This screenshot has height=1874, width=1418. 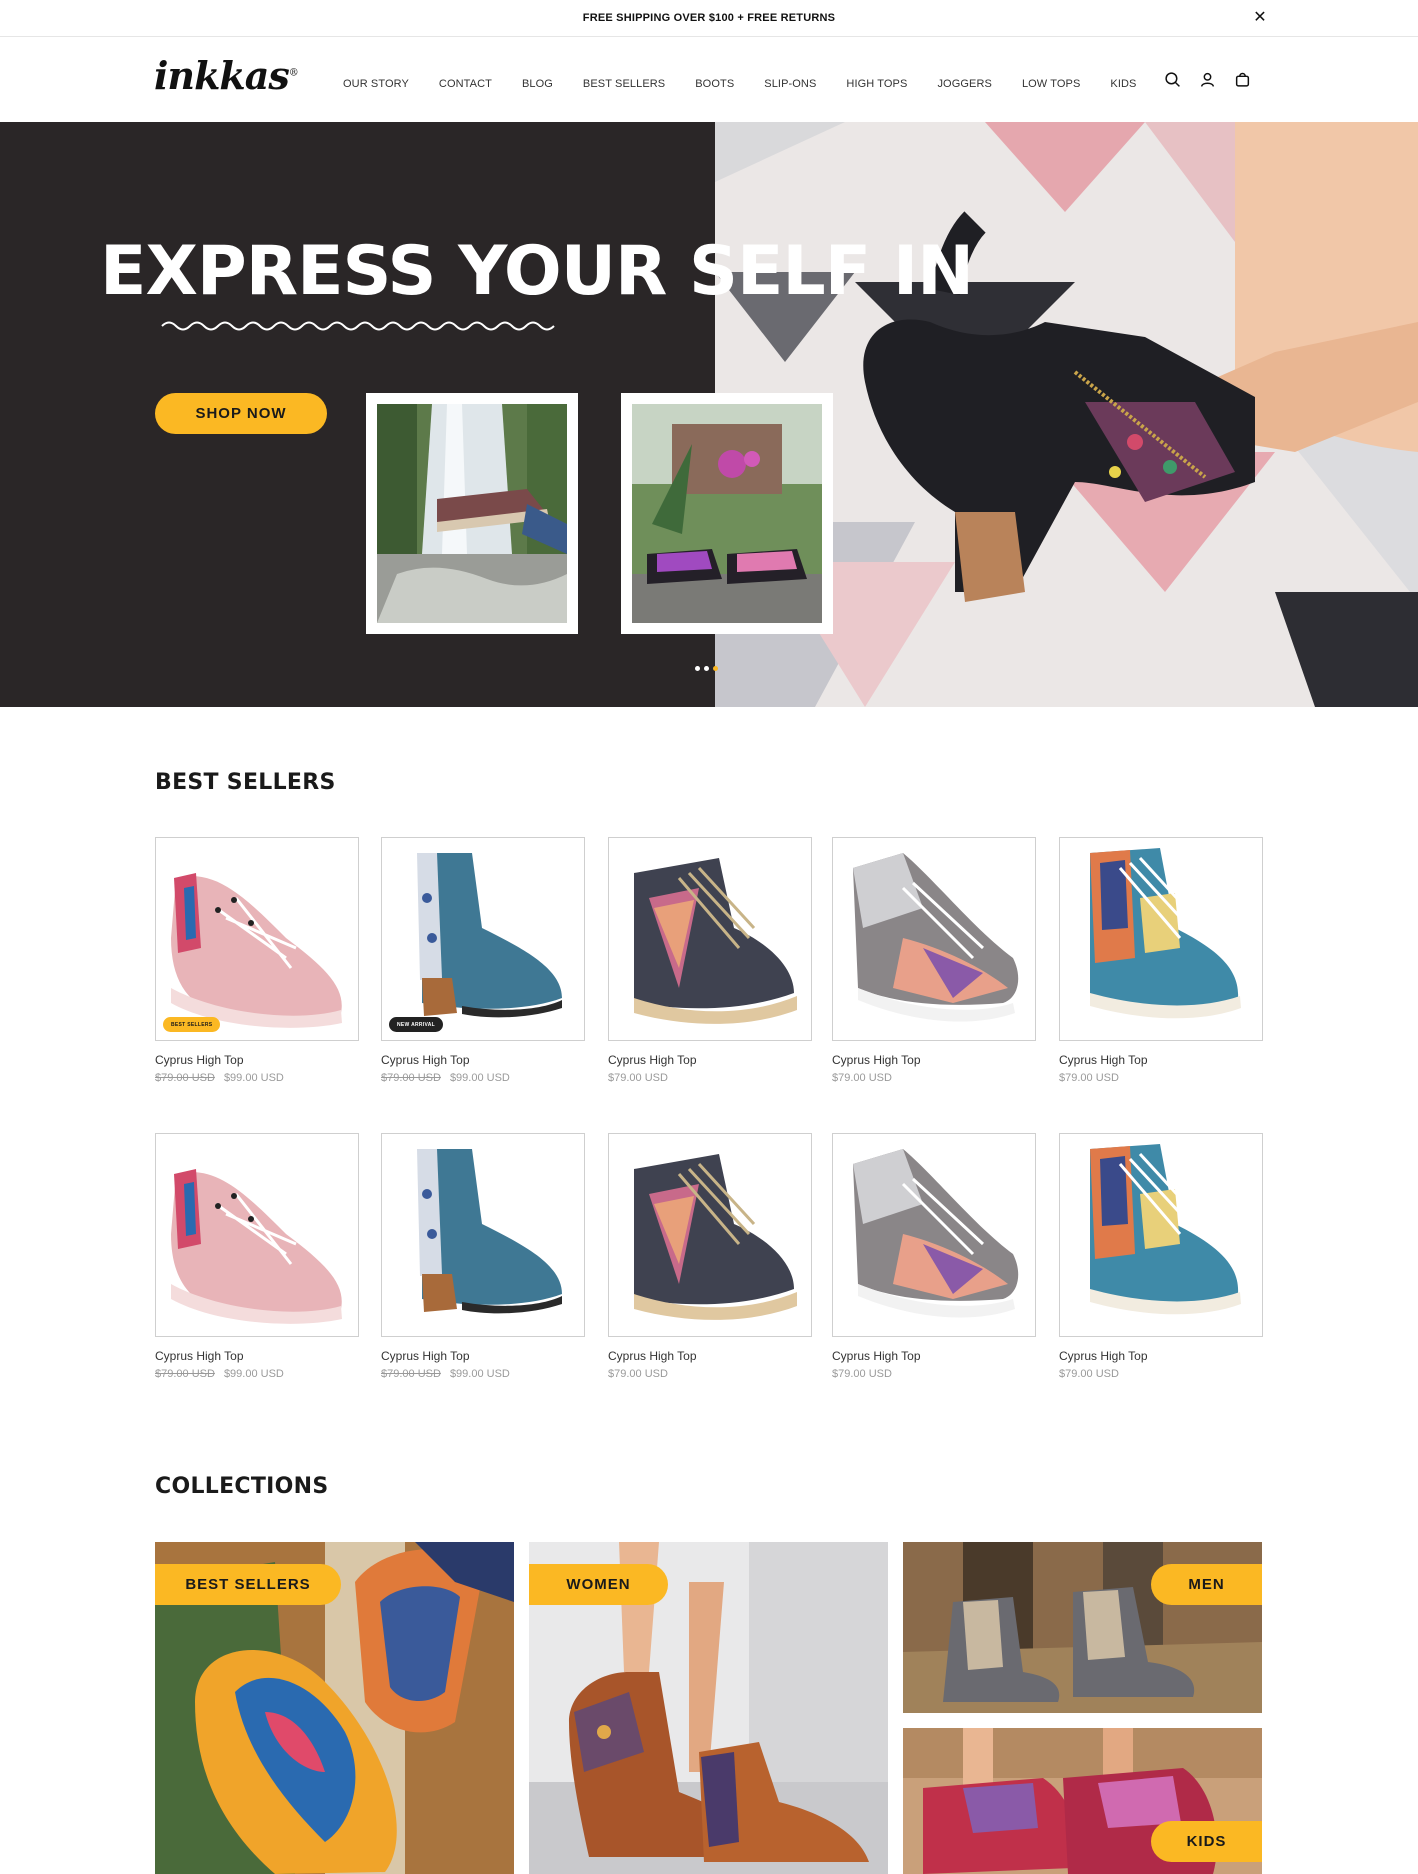 What do you see at coordinates (598, 1584) in the screenshot?
I see `collection-label-women: WOMEN` at bounding box center [598, 1584].